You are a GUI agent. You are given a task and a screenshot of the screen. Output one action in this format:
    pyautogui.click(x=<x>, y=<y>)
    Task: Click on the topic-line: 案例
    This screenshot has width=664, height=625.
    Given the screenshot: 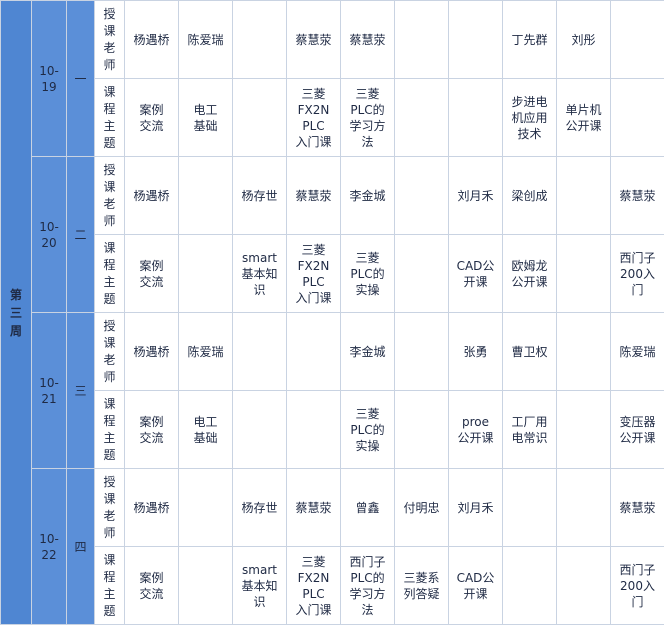 What is the action you would take?
    pyautogui.click(x=151, y=265)
    